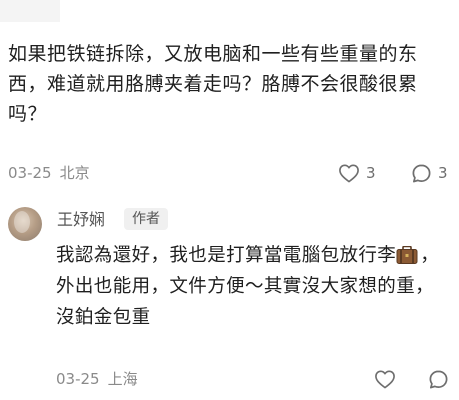  I want to click on comment-like-button: 3, so click(357, 173).